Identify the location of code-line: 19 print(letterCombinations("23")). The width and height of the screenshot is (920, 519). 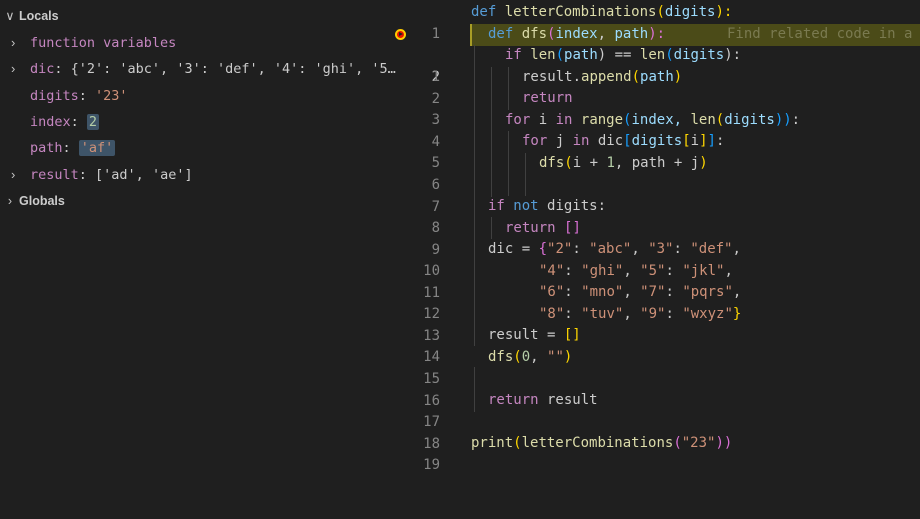
(660, 453).